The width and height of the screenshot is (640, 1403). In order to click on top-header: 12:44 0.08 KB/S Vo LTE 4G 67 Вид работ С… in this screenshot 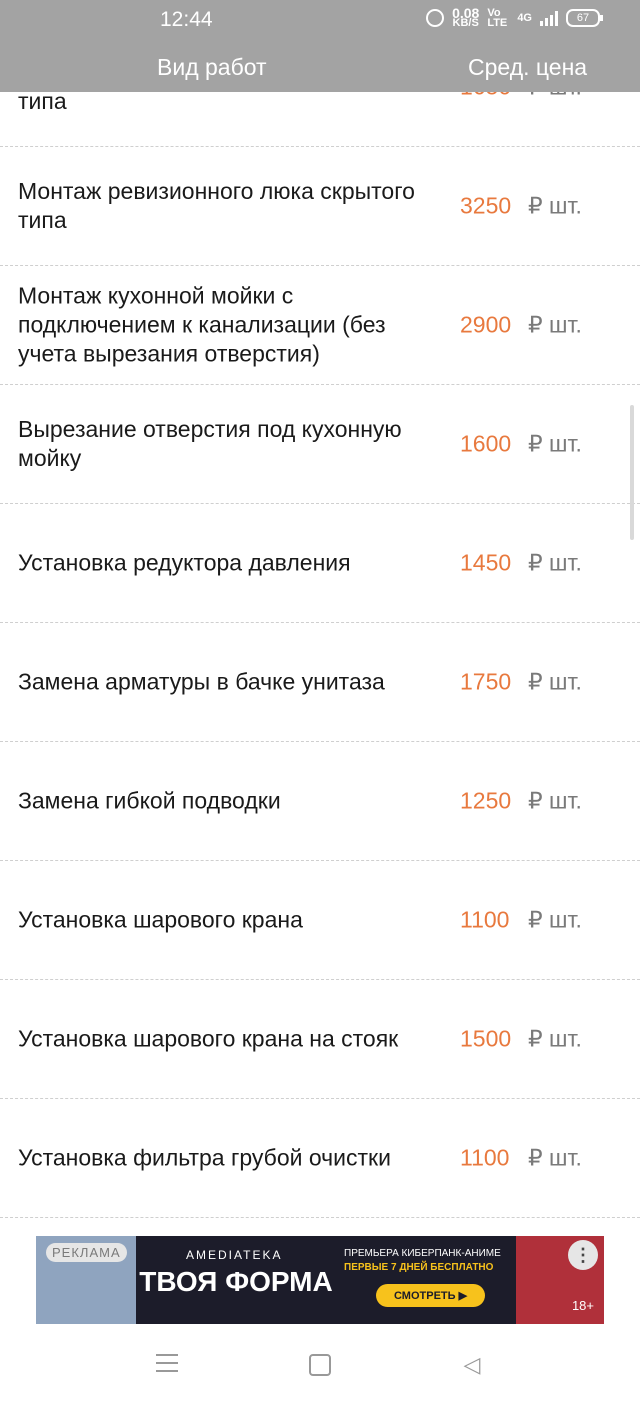, I will do `click(320, 46)`.